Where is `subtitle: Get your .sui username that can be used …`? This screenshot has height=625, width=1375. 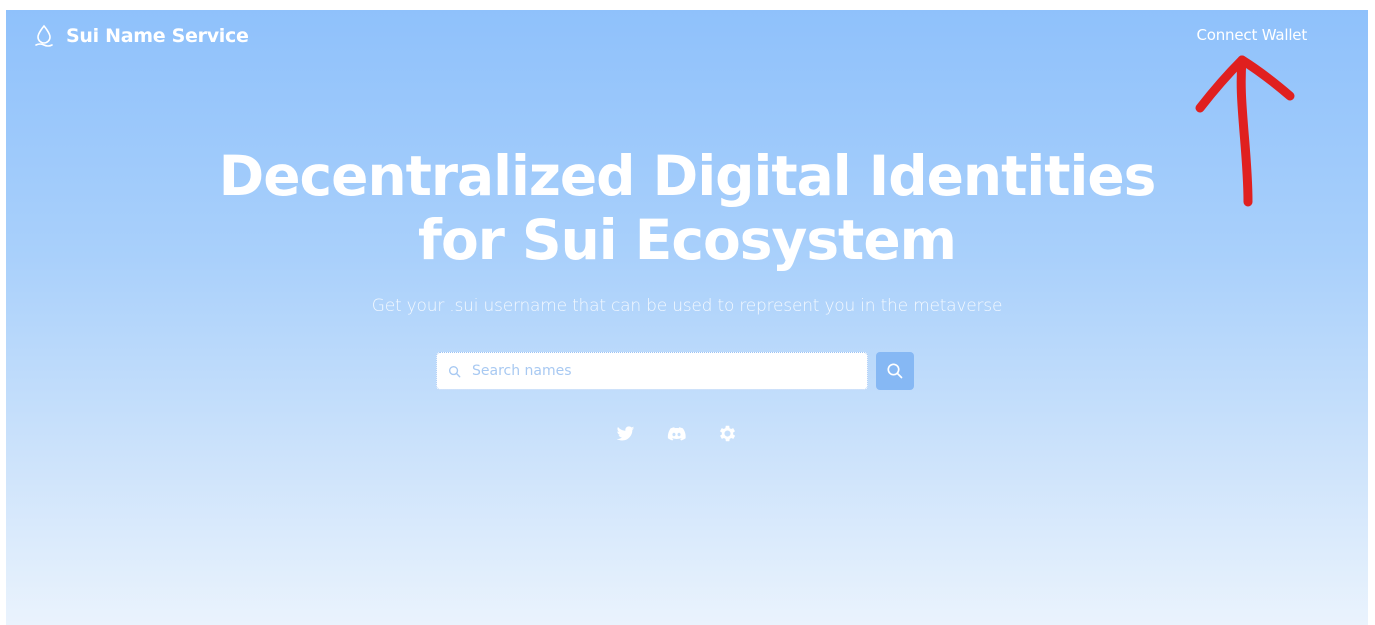 subtitle: Get your .sui username that can be used … is located at coordinates (687, 306).